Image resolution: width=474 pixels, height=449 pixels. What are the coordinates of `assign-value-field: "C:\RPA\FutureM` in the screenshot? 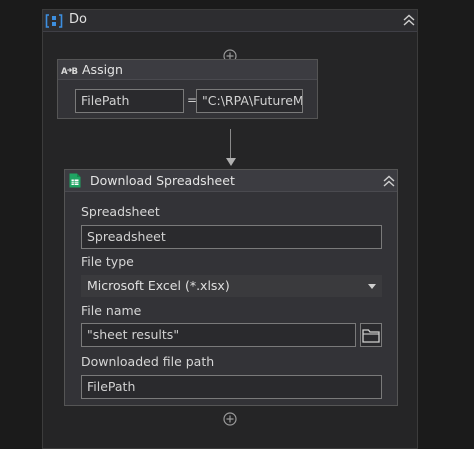 It's located at (249, 101).